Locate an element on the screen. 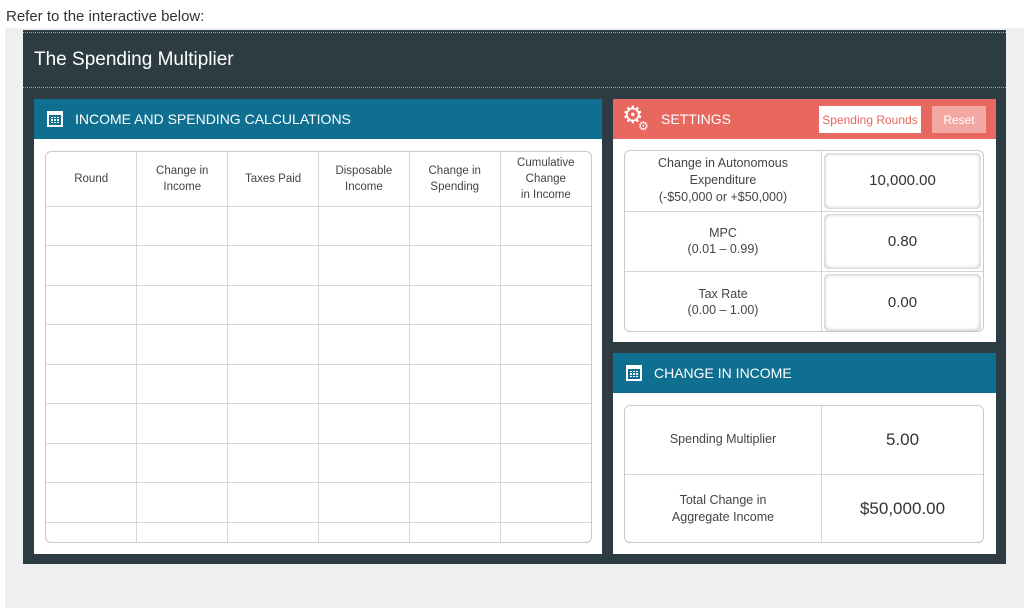 Image resolution: width=1024 pixels, height=608 pixels. top-dotted-divider is located at coordinates (514, 32).